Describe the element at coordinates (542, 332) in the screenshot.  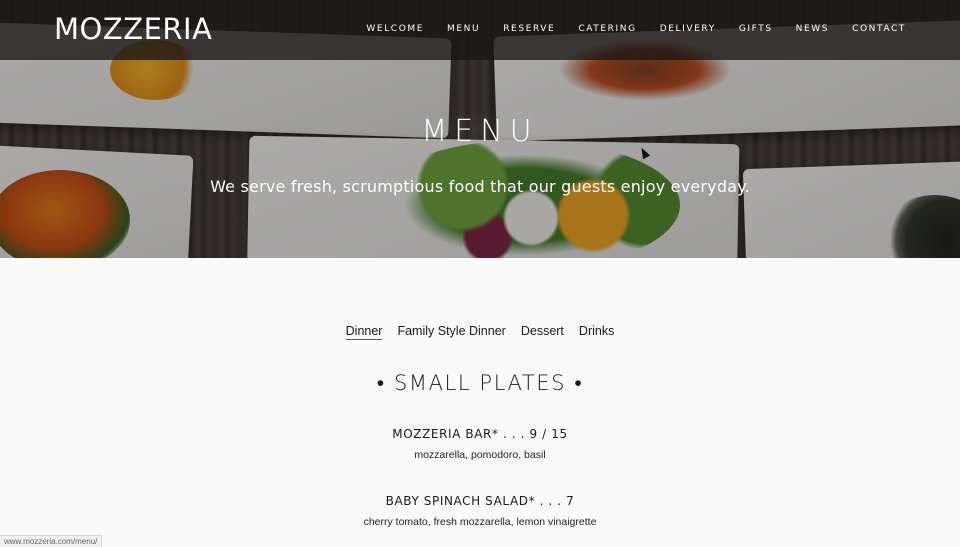
I see `tab-dessert: Dessert` at that location.